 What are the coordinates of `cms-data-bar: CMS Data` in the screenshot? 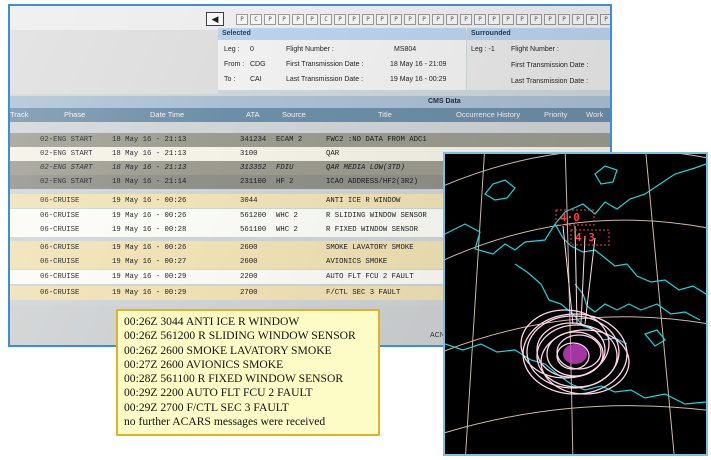 It's located at (310, 102).